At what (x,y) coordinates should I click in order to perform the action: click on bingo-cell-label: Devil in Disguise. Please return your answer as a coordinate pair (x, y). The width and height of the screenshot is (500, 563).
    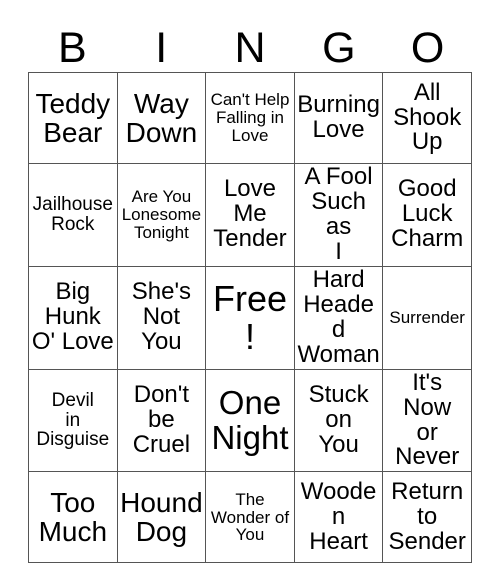
    Looking at the image, I should click on (73, 420).